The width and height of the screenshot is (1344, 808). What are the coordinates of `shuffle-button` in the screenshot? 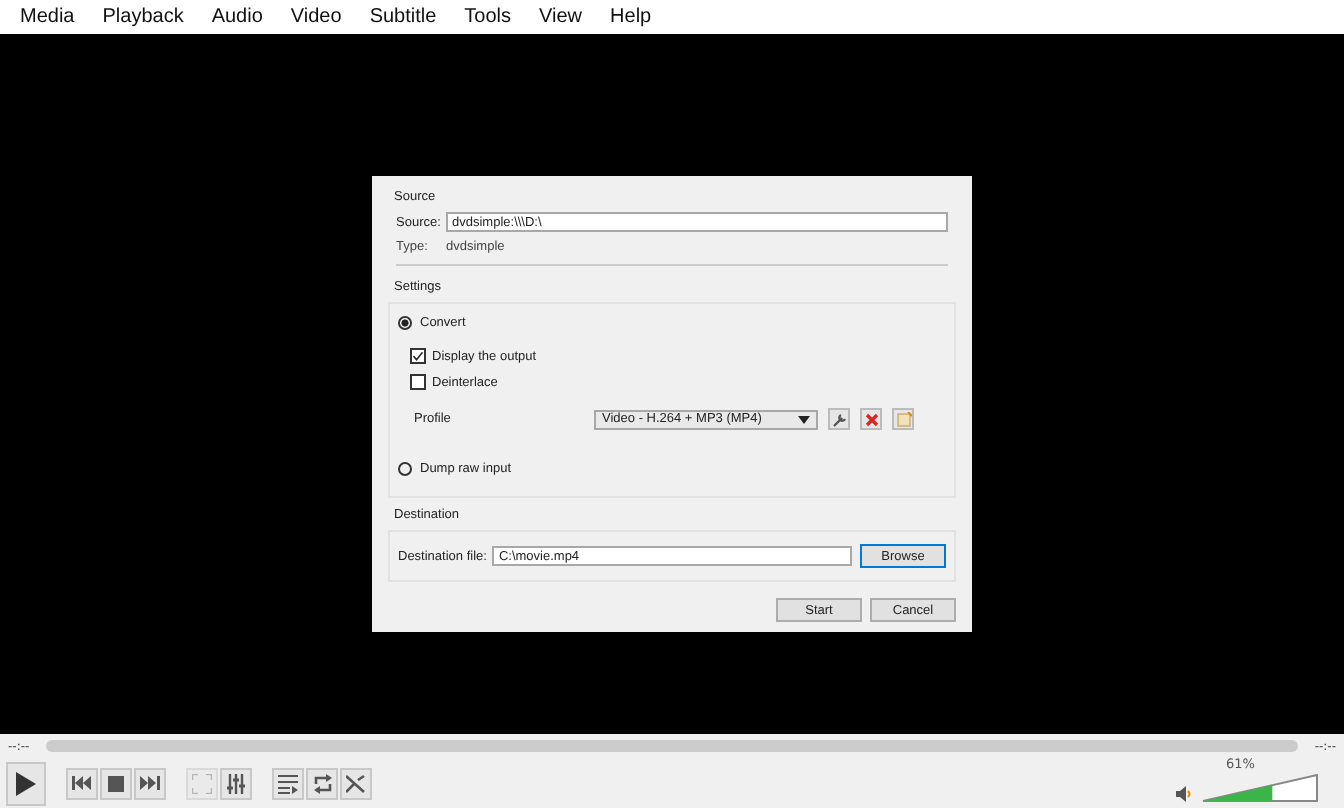 It's located at (356, 783).